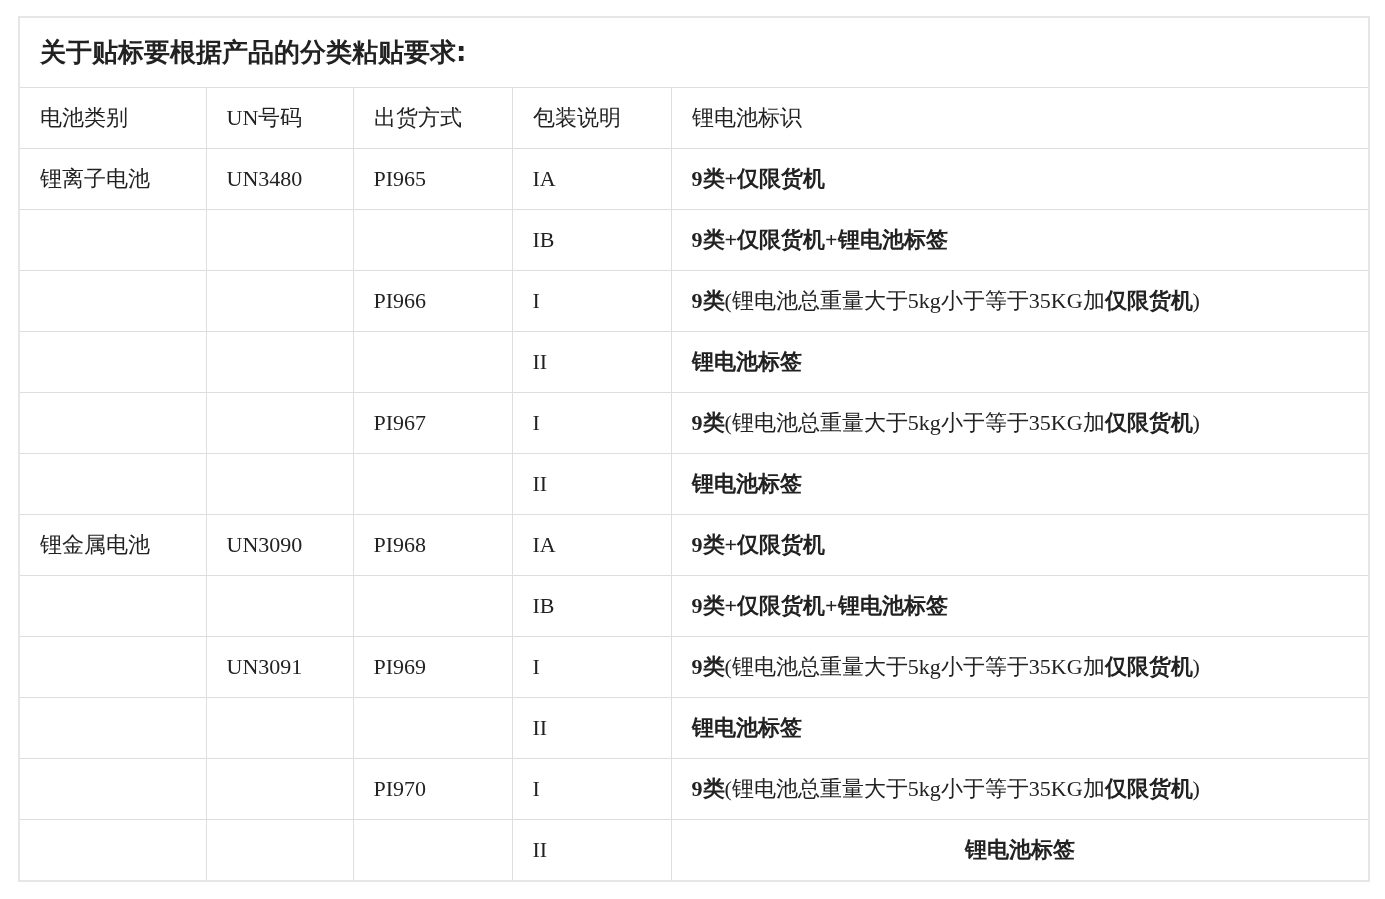 The width and height of the screenshot is (1385, 899). What do you see at coordinates (400, 788) in the screenshot?
I see `table-cell: PI970` at bounding box center [400, 788].